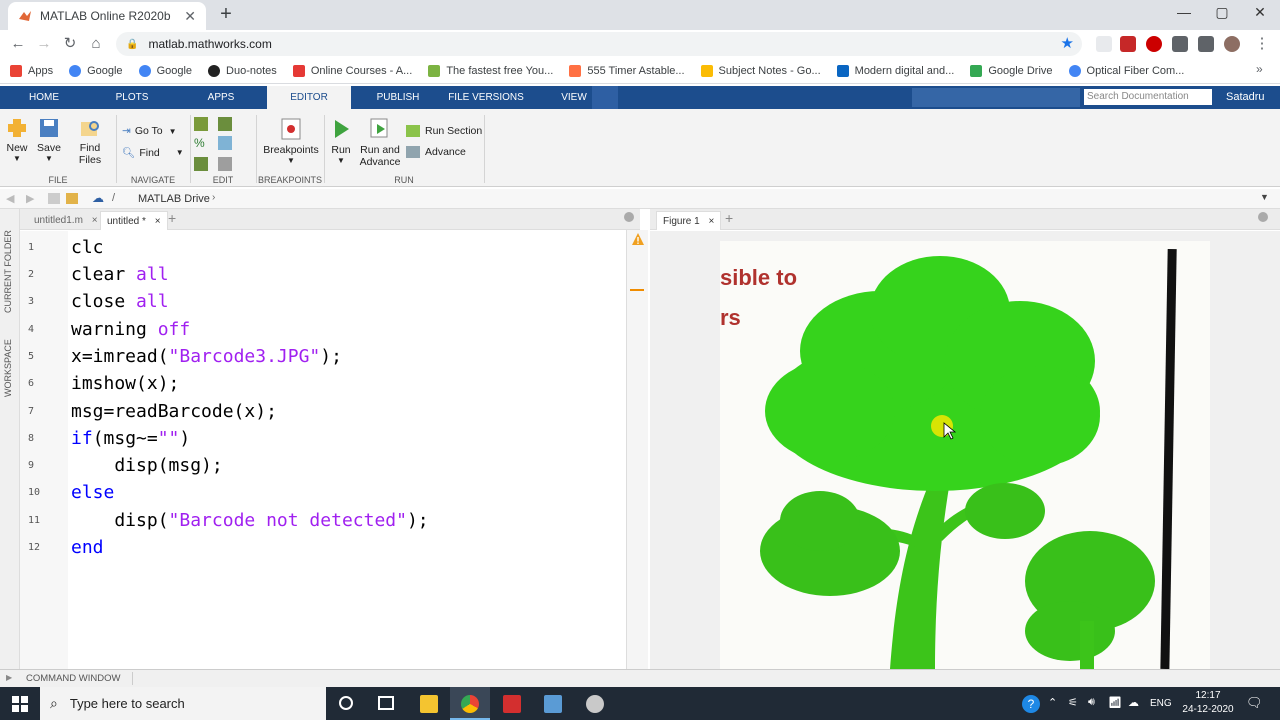 The image size is (1280, 720). Describe the element at coordinates (729, 218) in the screenshot. I see `new-figure-tab-icon: +` at that location.